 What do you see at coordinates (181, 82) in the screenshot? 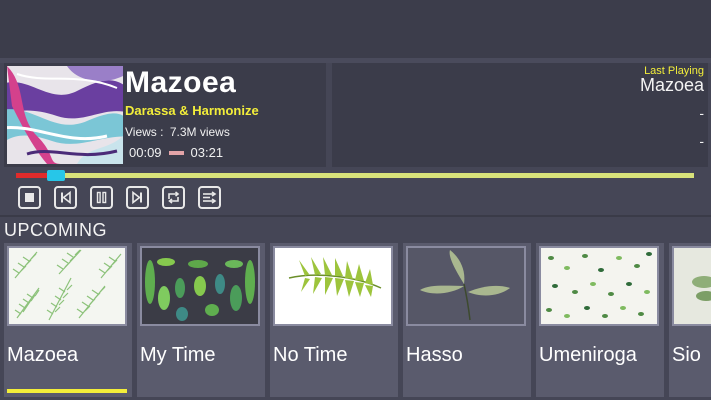
I see `song-title: Mazoea` at bounding box center [181, 82].